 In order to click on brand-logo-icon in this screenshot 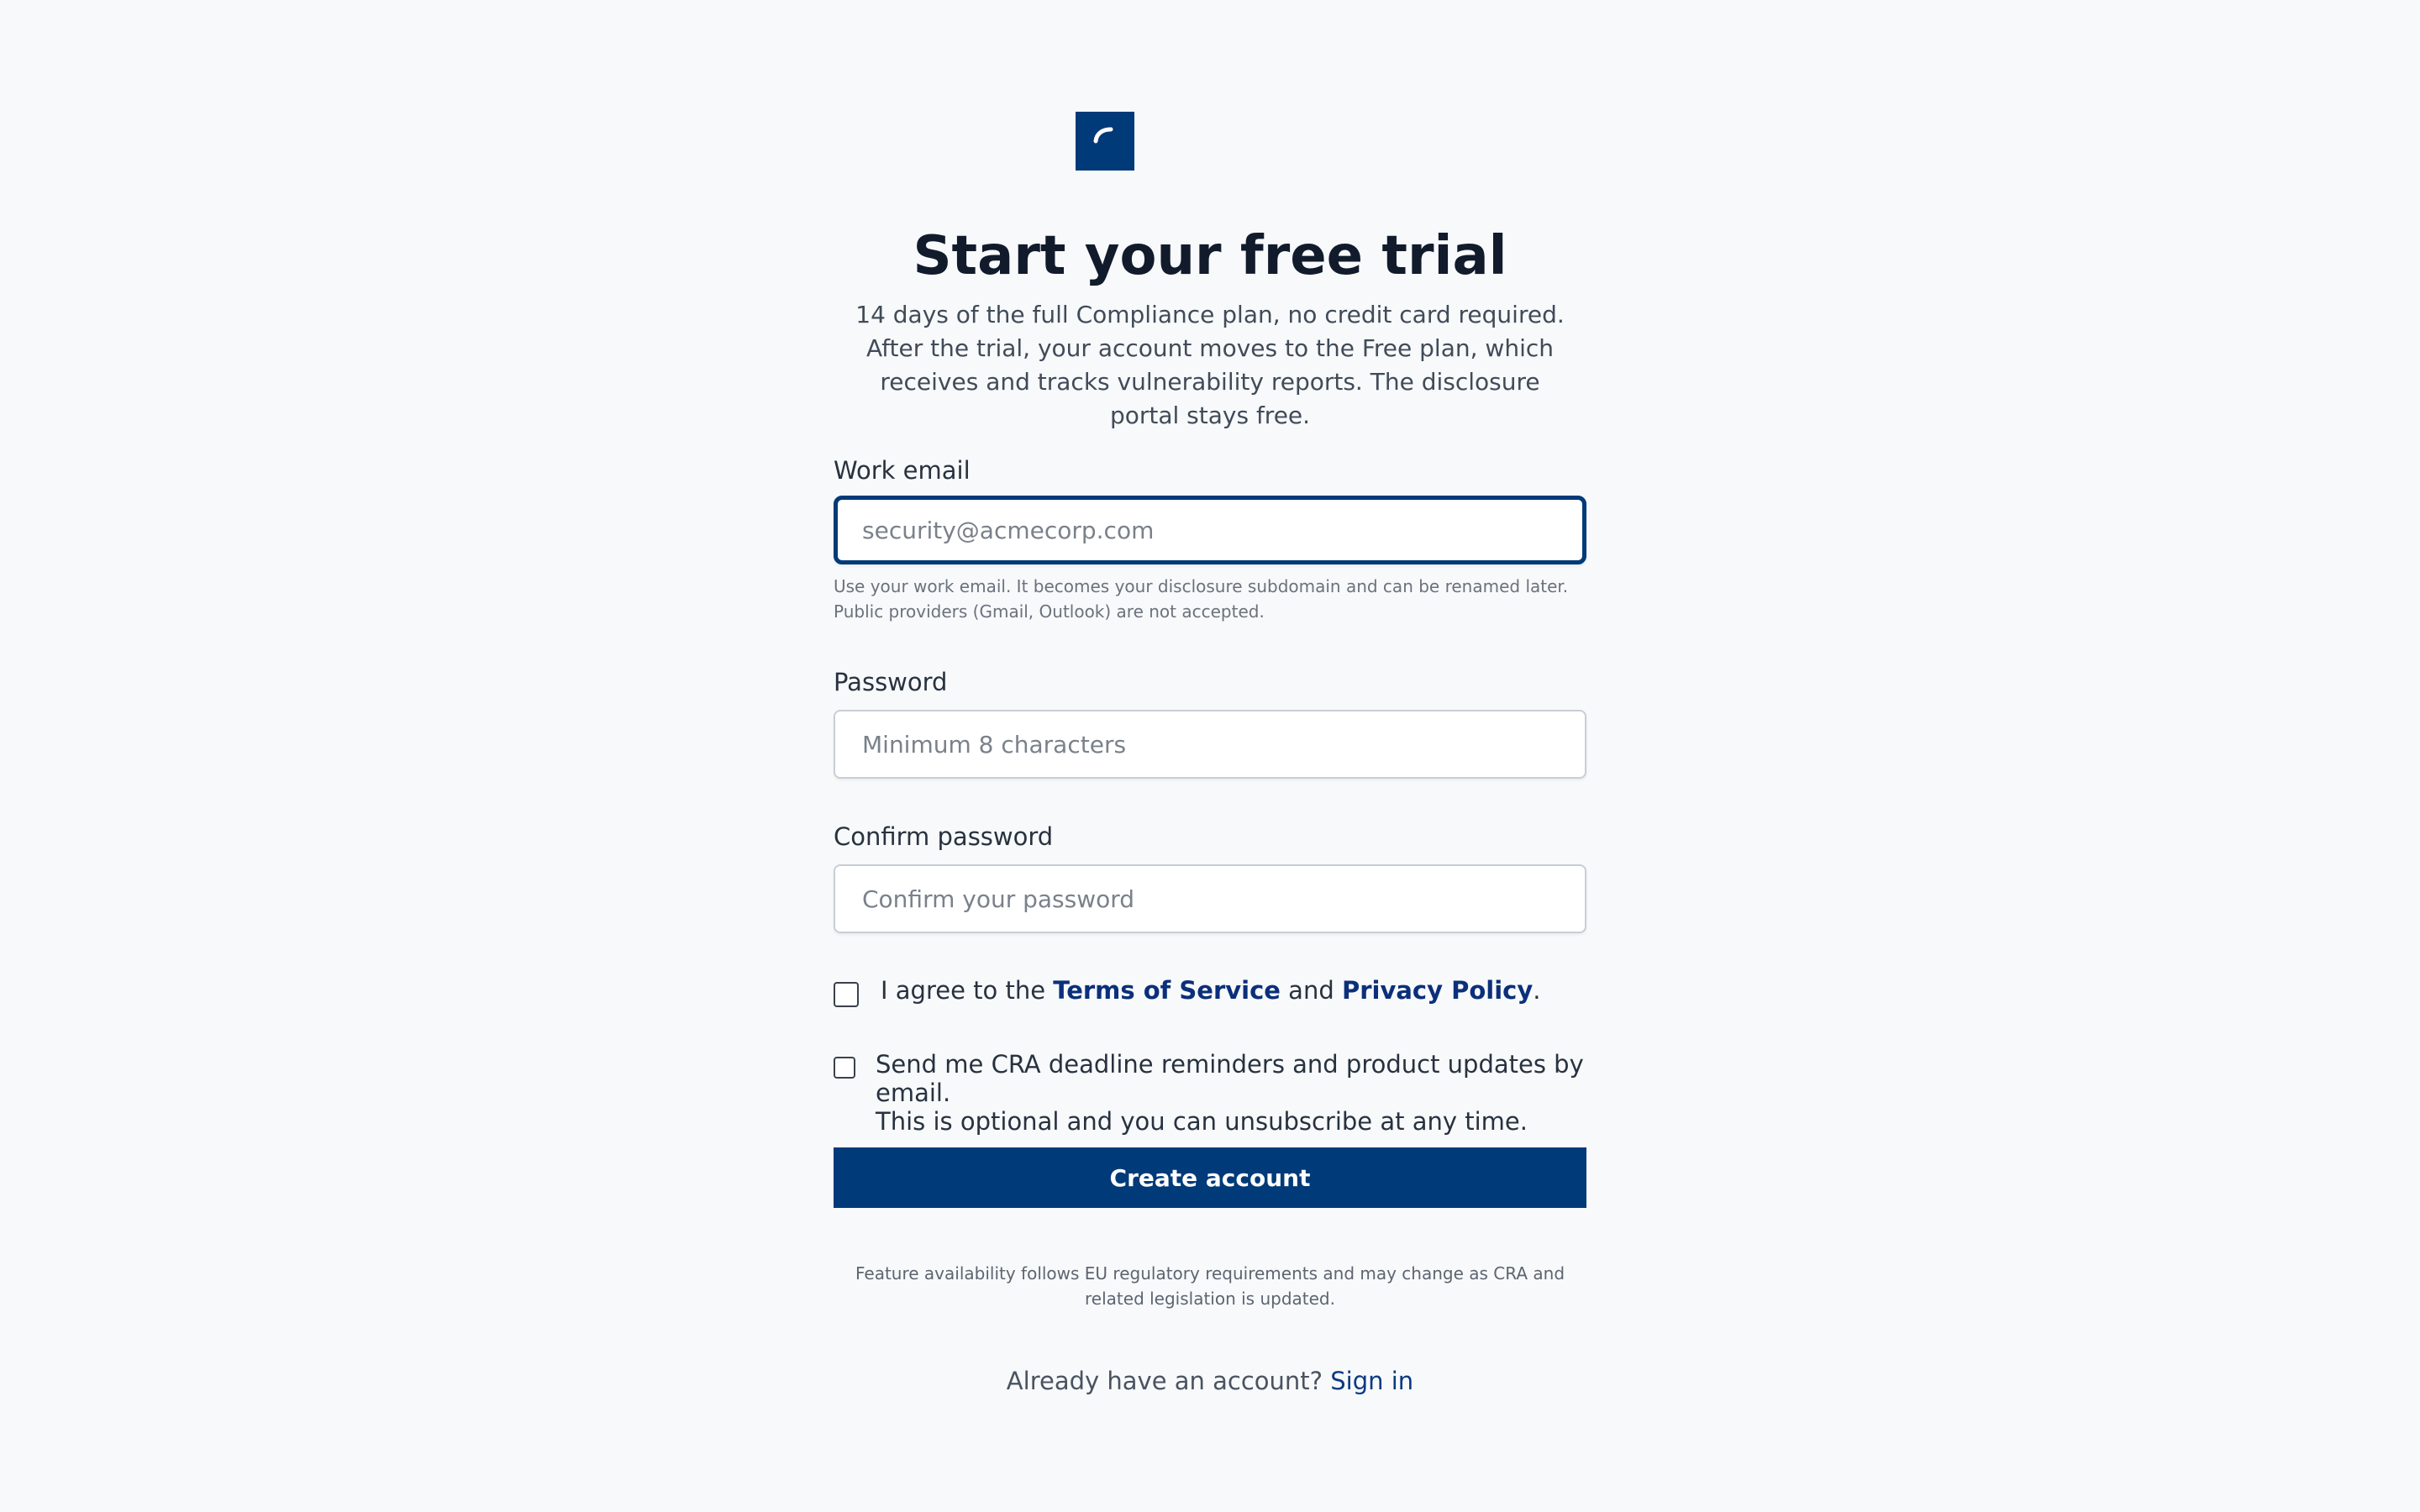, I will do `click(1105, 141)`.